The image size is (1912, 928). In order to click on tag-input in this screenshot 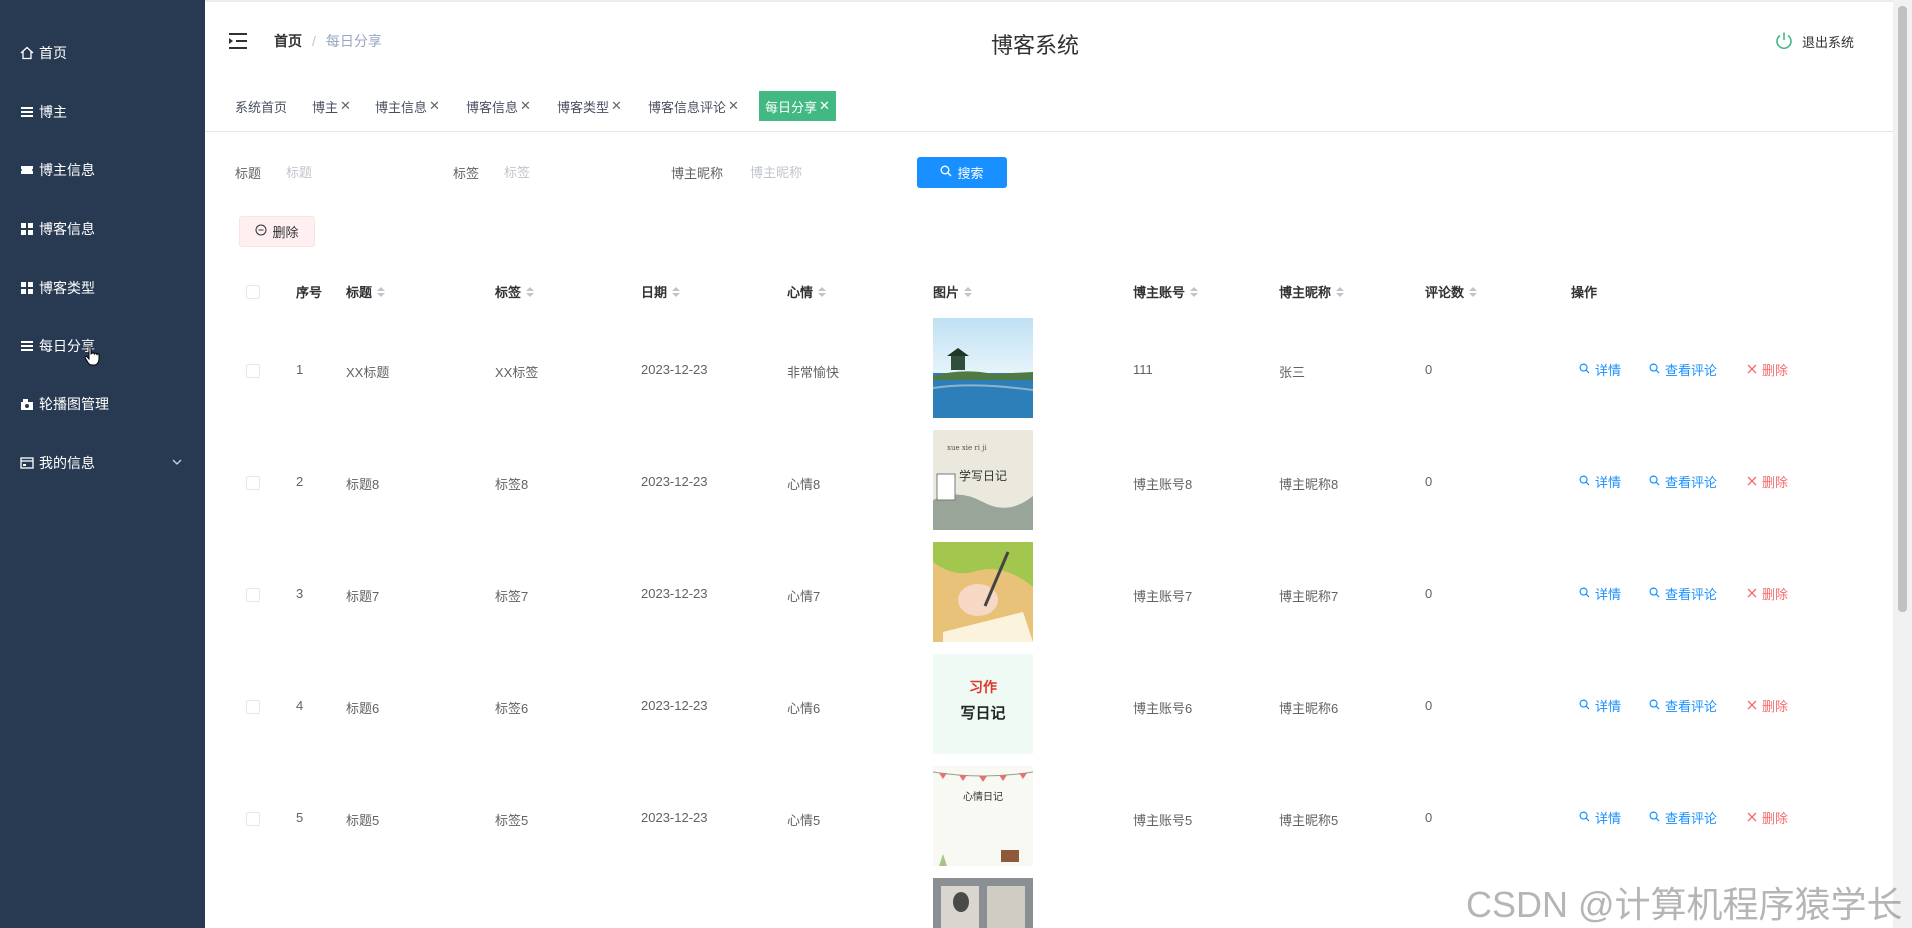, I will do `click(579, 172)`.